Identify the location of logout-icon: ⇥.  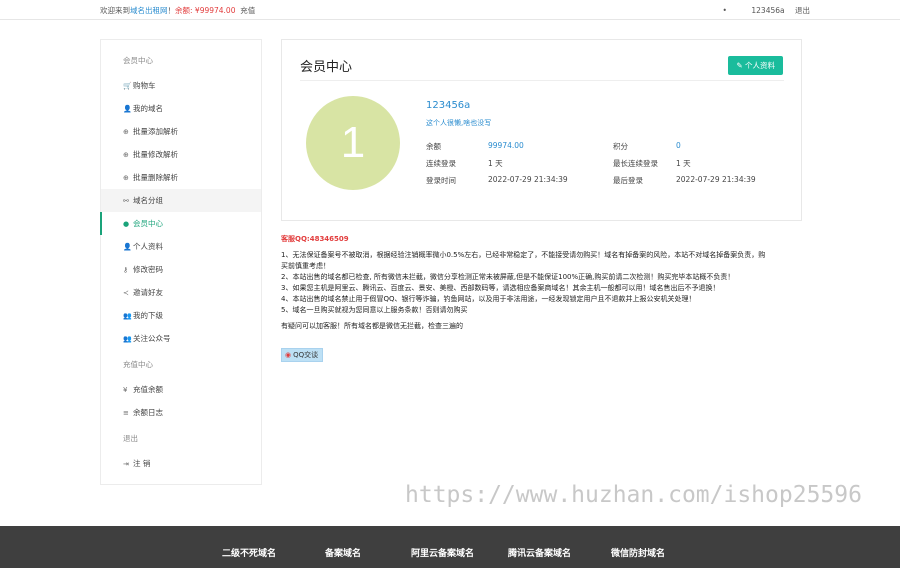
(126, 464).